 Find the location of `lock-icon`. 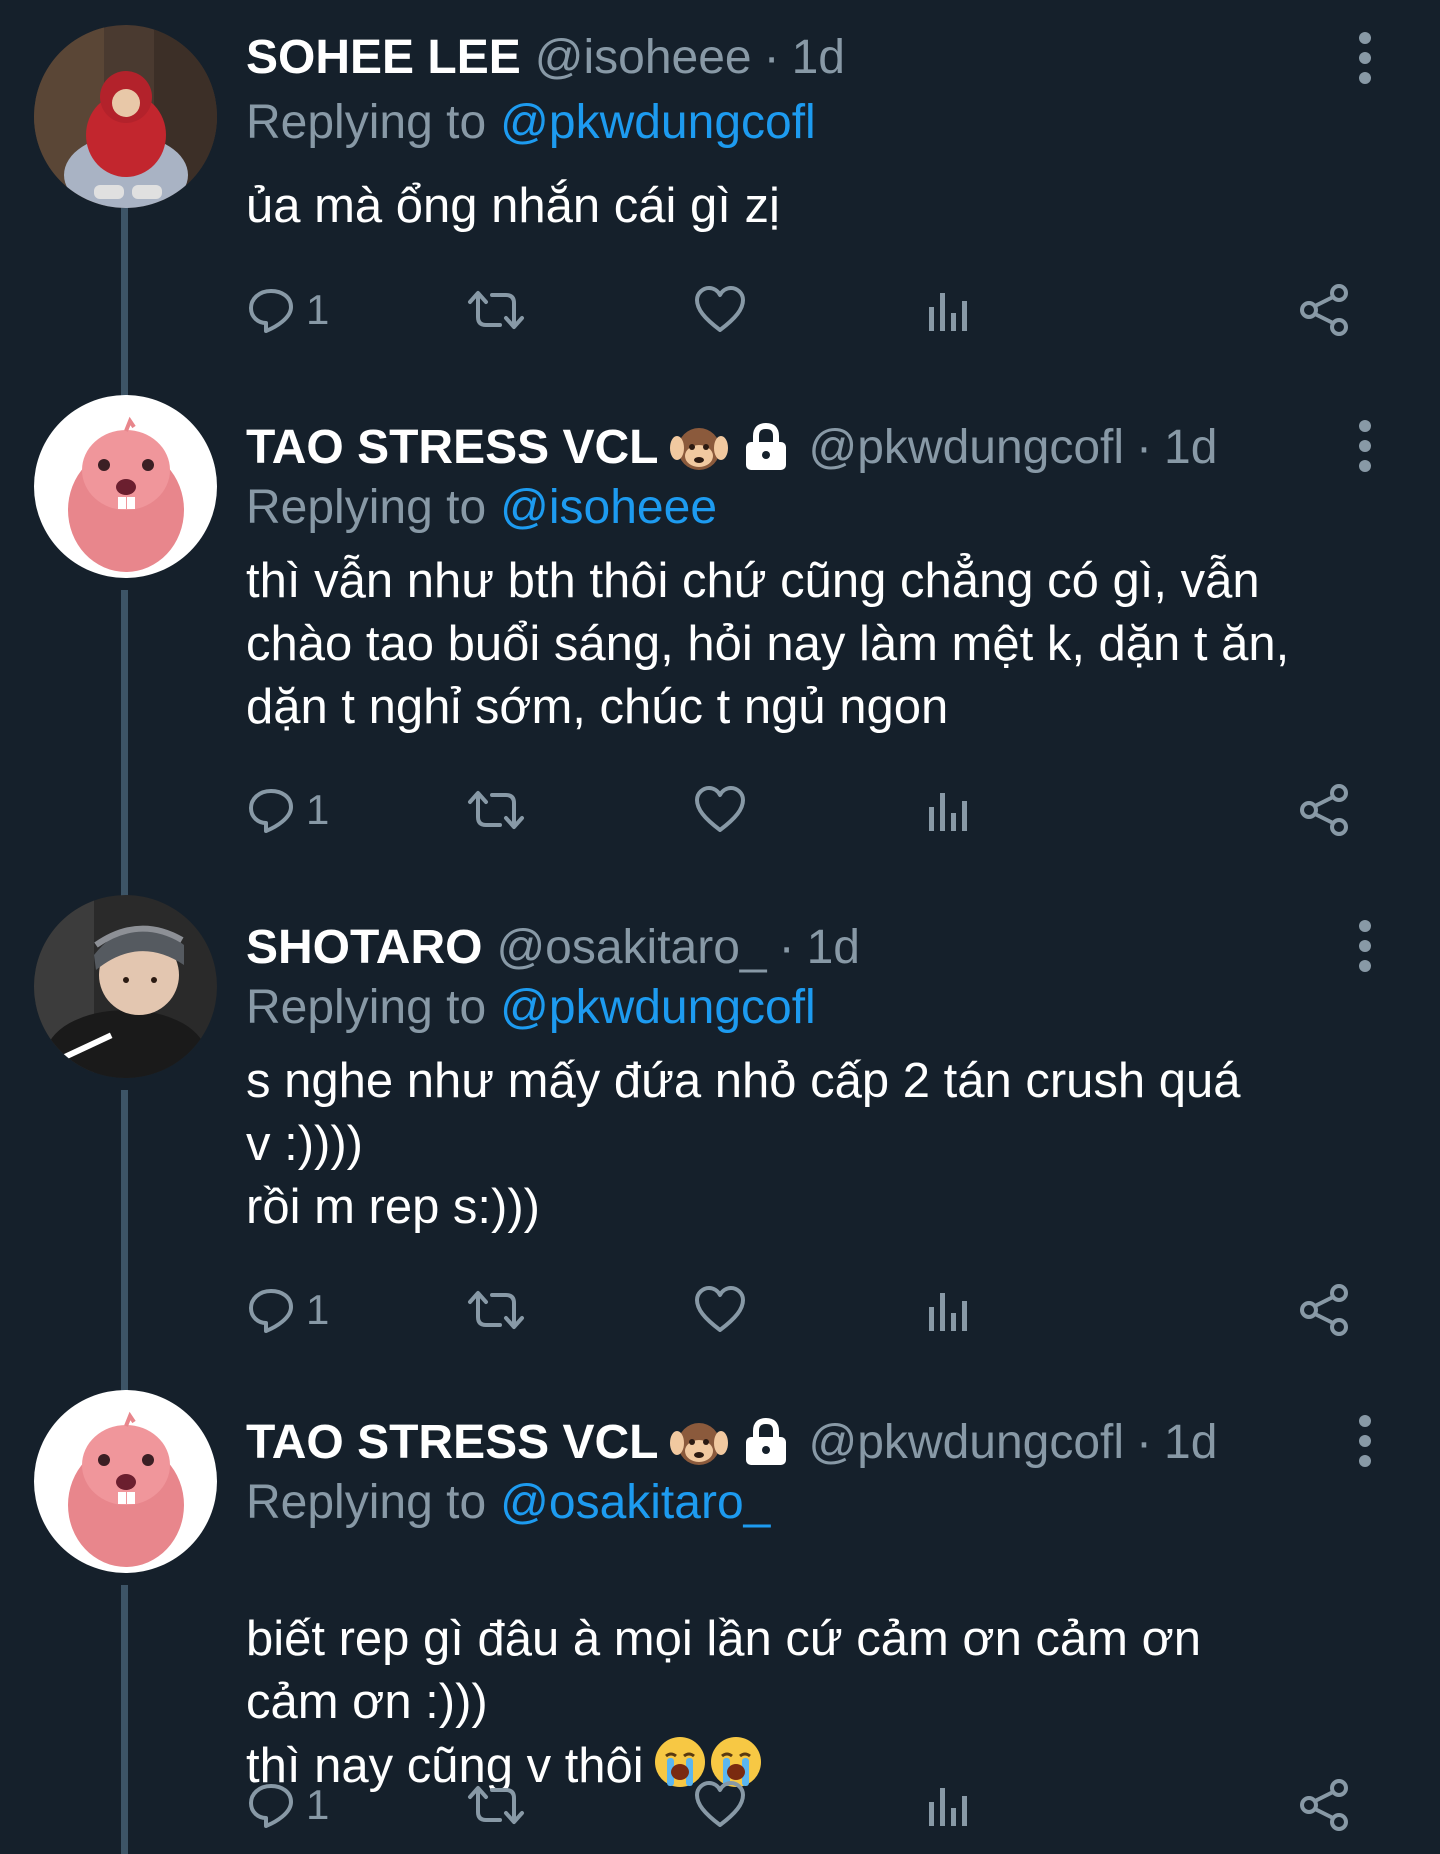

lock-icon is located at coordinates (766, 446).